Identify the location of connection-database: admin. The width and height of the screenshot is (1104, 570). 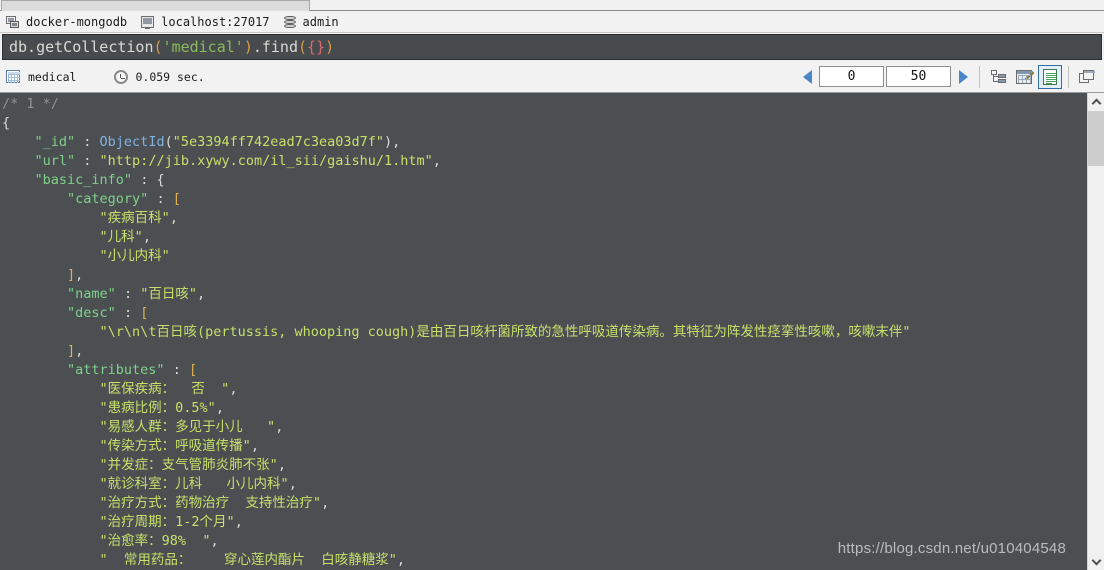
(311, 22).